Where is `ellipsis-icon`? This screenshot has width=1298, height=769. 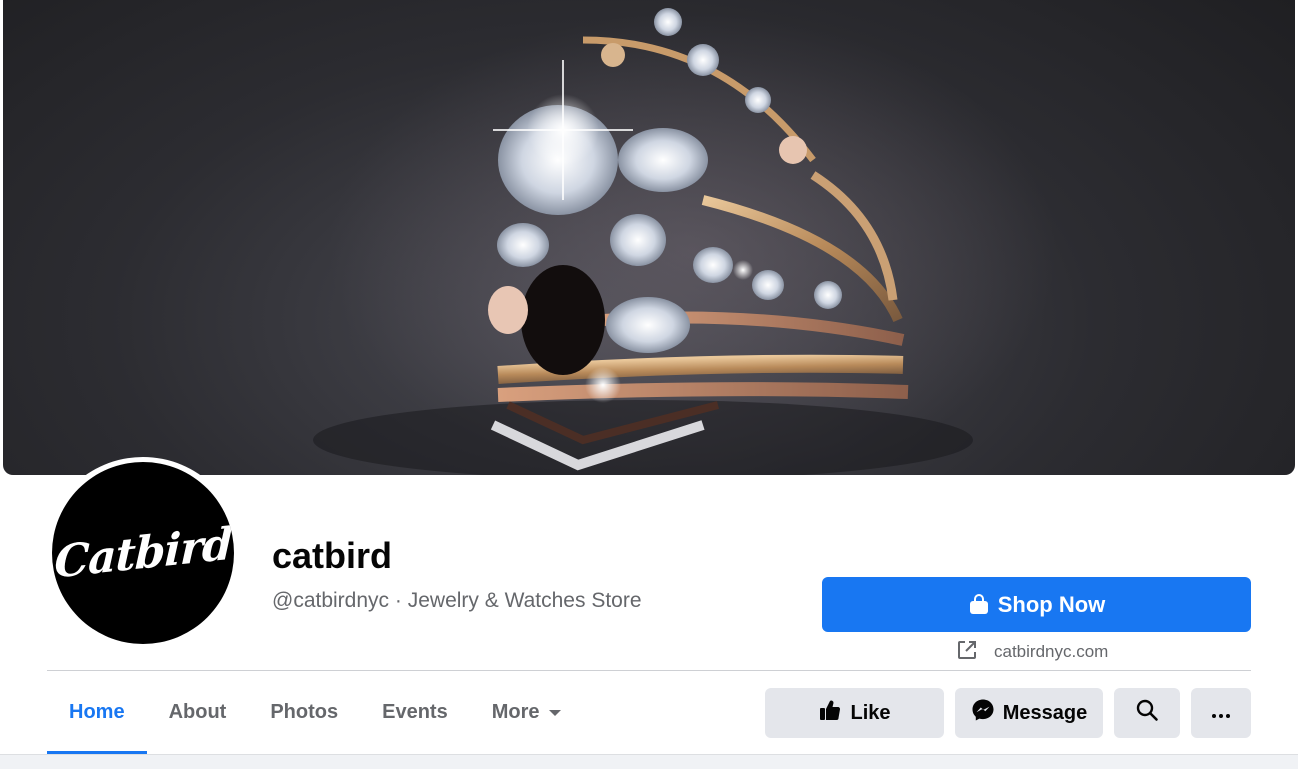 ellipsis-icon is located at coordinates (1221, 713).